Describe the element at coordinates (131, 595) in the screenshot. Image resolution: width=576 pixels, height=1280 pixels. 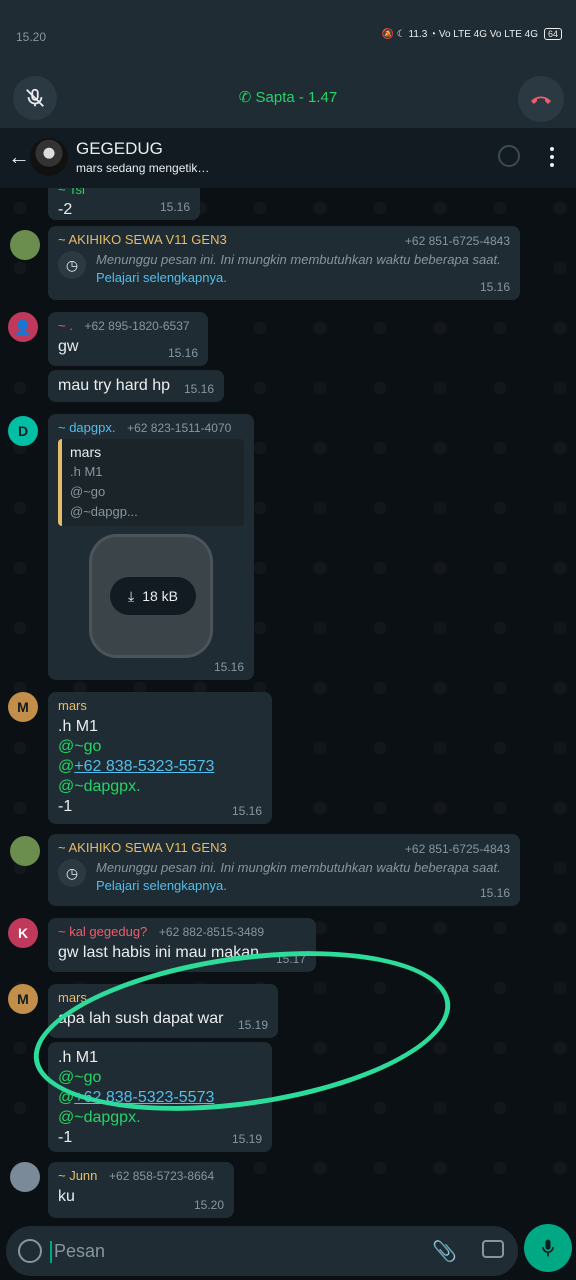
I see `download-icon: ⤓` at that location.